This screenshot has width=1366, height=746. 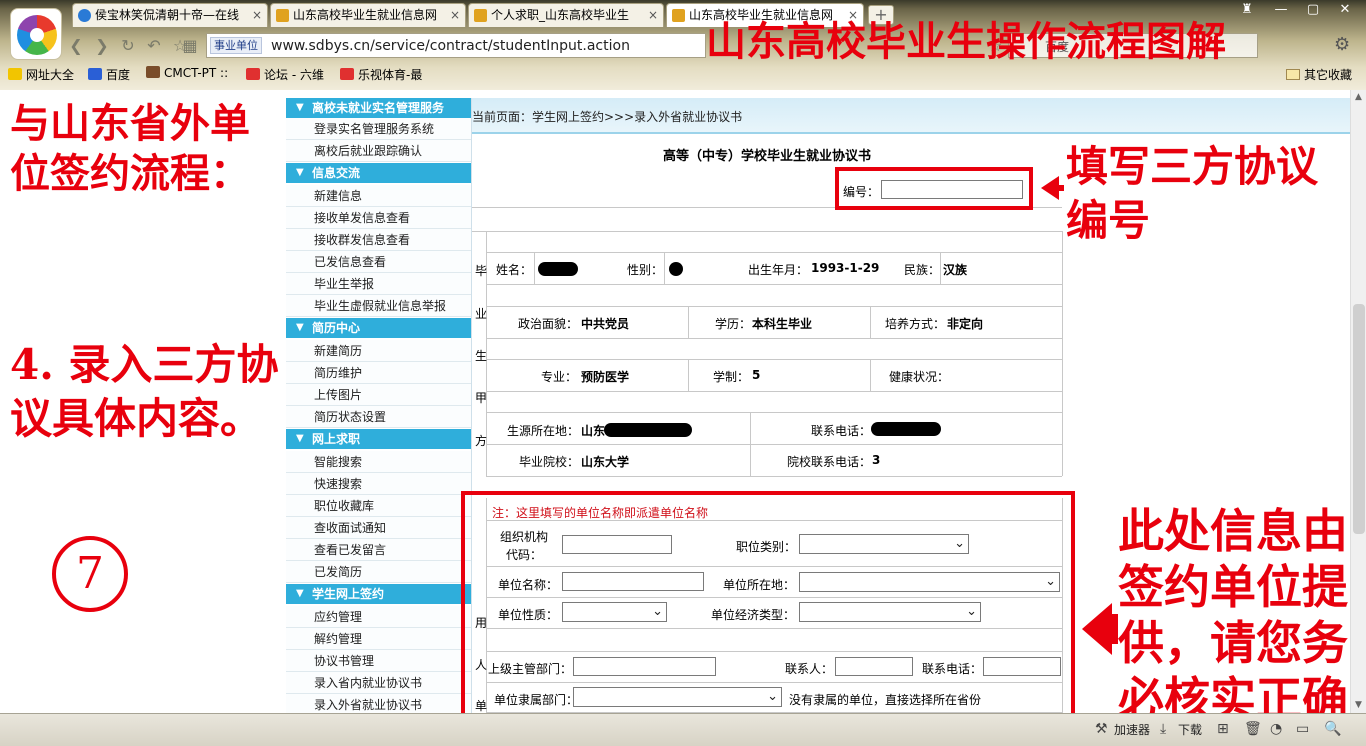 What do you see at coordinates (481, 271) in the screenshot?
I see `side-label-char: 毕` at bounding box center [481, 271].